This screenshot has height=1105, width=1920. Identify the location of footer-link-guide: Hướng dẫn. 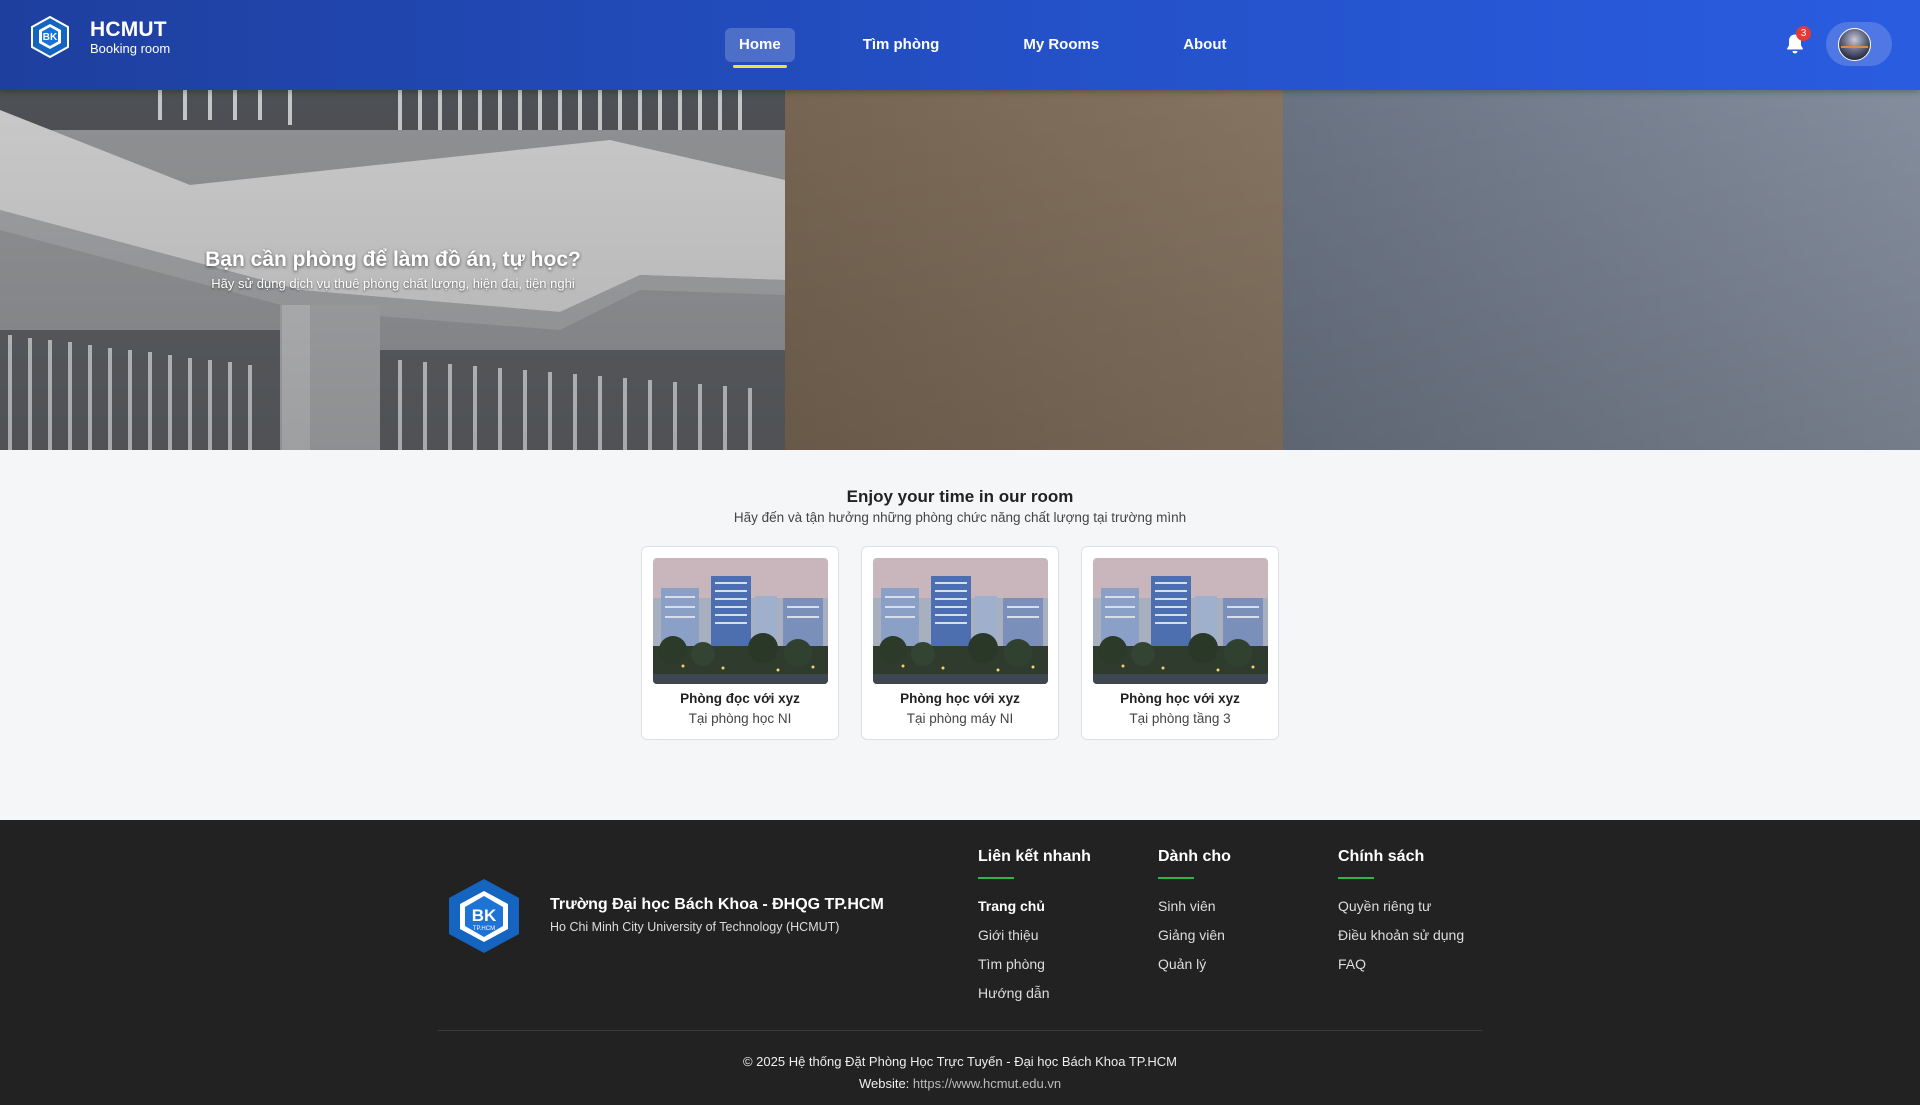
(1034, 994).